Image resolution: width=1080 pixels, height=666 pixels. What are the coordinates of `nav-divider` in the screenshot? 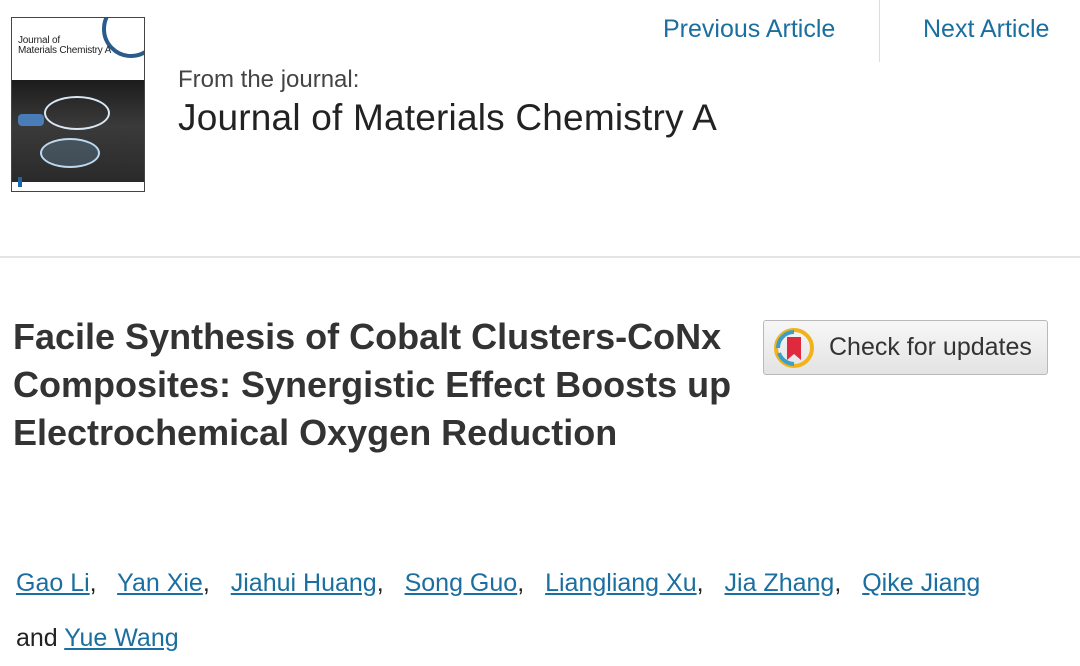 It's located at (879, 31).